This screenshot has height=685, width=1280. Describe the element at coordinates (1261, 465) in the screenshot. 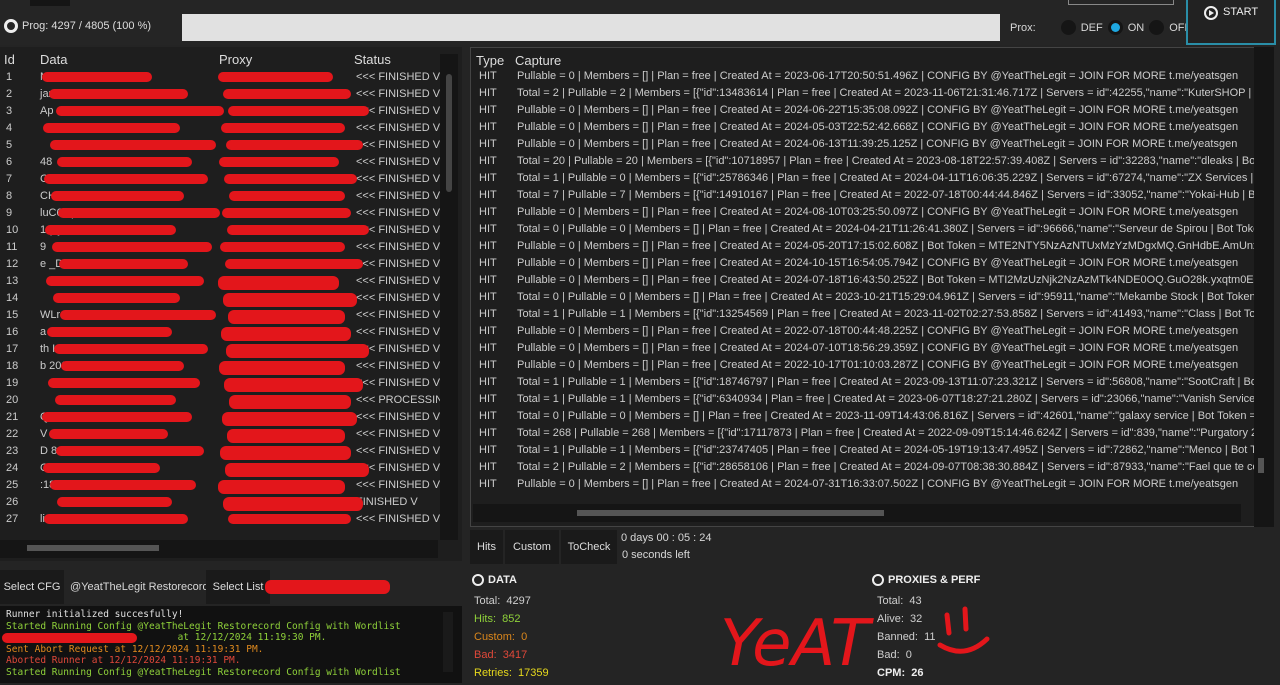

I see `capture-scroll-thumb` at that location.